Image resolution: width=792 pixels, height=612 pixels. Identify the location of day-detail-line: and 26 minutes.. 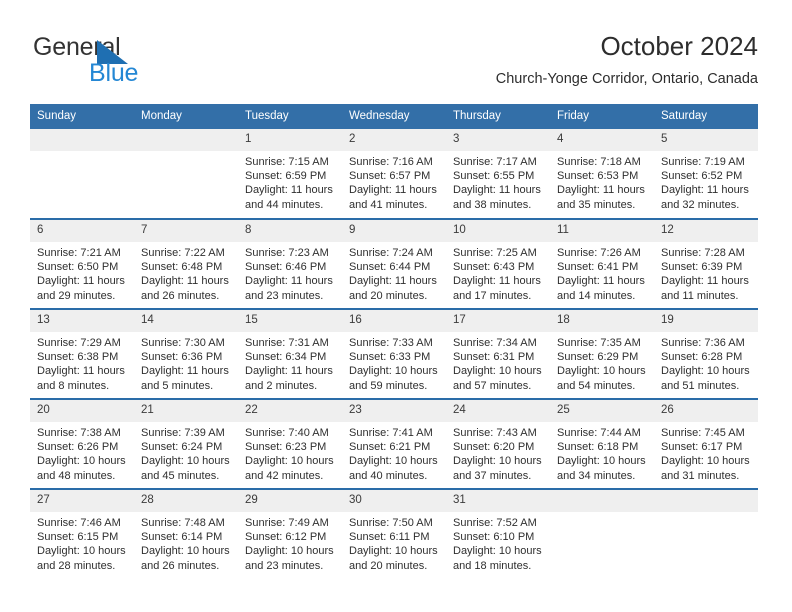
(180, 565).